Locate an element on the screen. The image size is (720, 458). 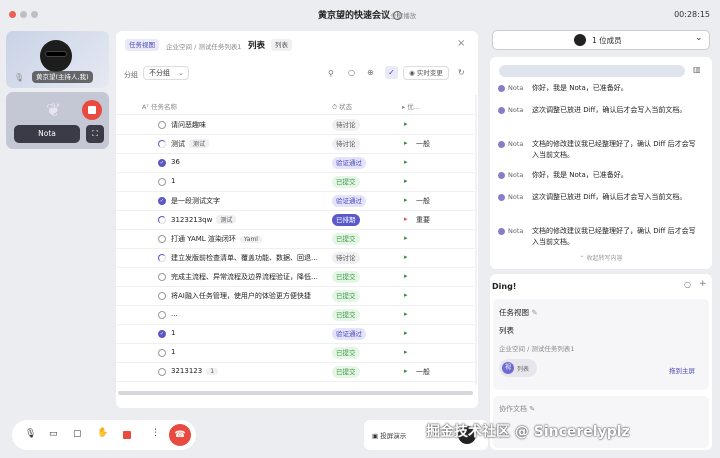
transcript-search is located at coordinates (592, 71).